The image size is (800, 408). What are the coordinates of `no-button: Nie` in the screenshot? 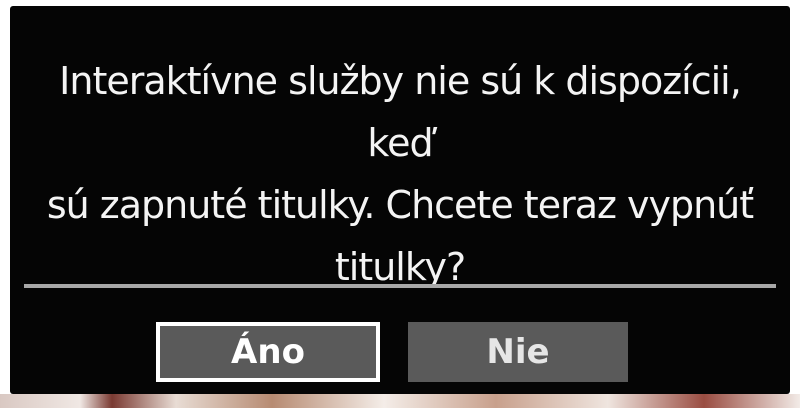 It's located at (518, 352).